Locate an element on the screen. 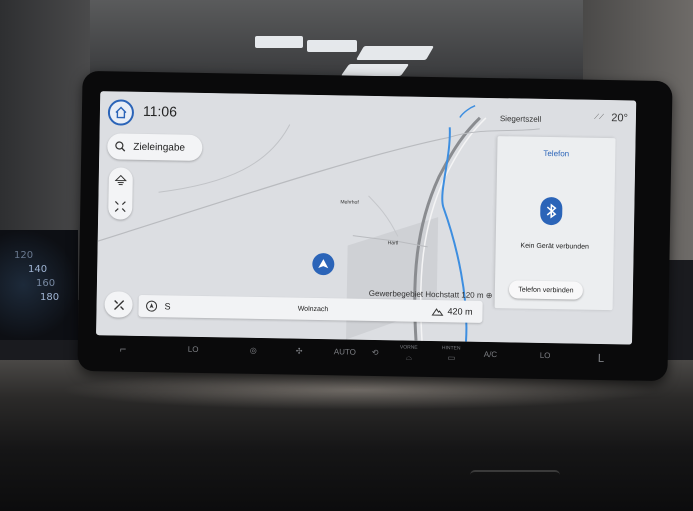 The width and height of the screenshot is (693, 511). map-view-controls is located at coordinates (120, 193).